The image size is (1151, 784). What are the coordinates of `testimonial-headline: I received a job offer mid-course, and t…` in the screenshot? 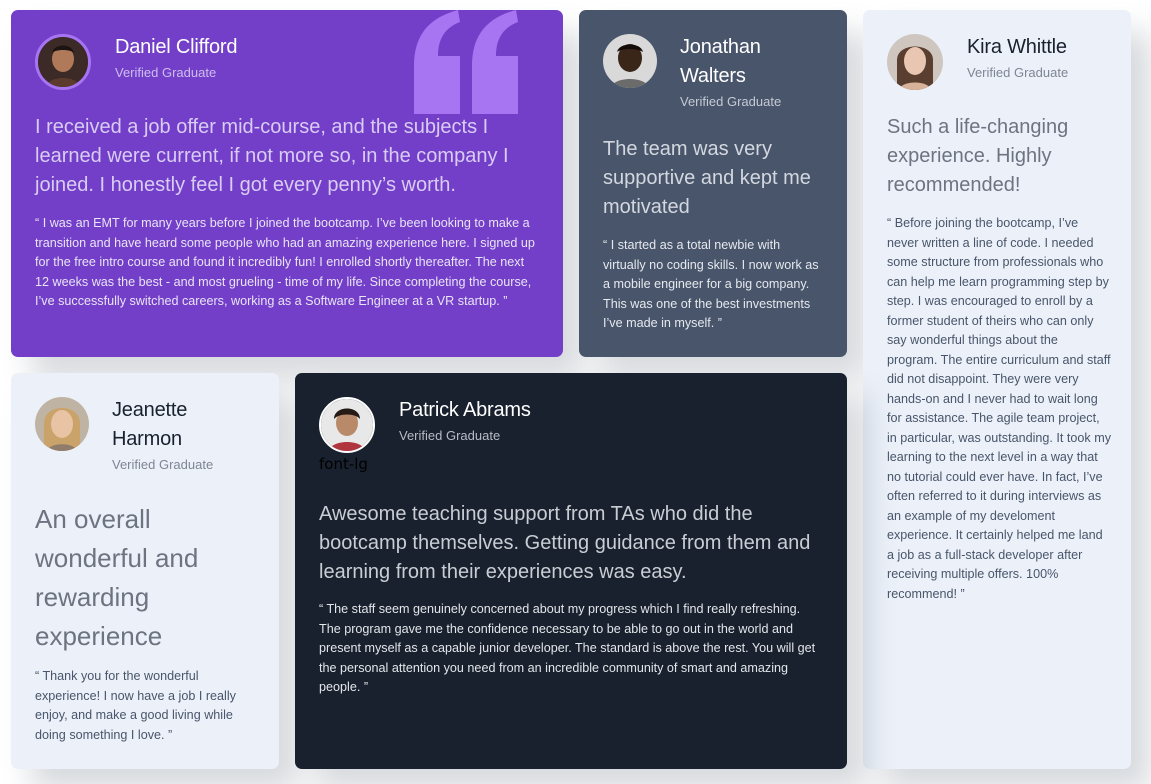 It's located at (272, 156).